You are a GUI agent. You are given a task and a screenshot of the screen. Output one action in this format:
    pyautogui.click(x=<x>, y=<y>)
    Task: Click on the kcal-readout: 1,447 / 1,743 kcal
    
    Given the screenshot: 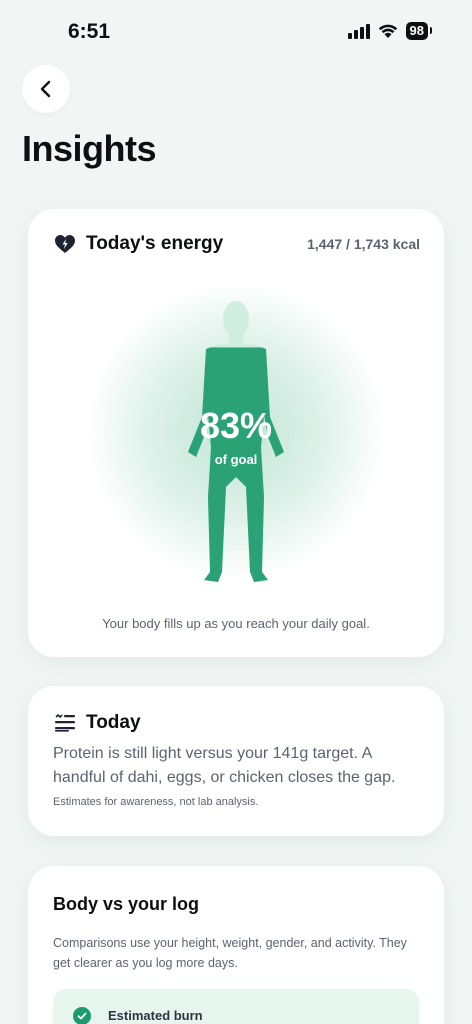 What is the action you would take?
    pyautogui.click(x=363, y=244)
    